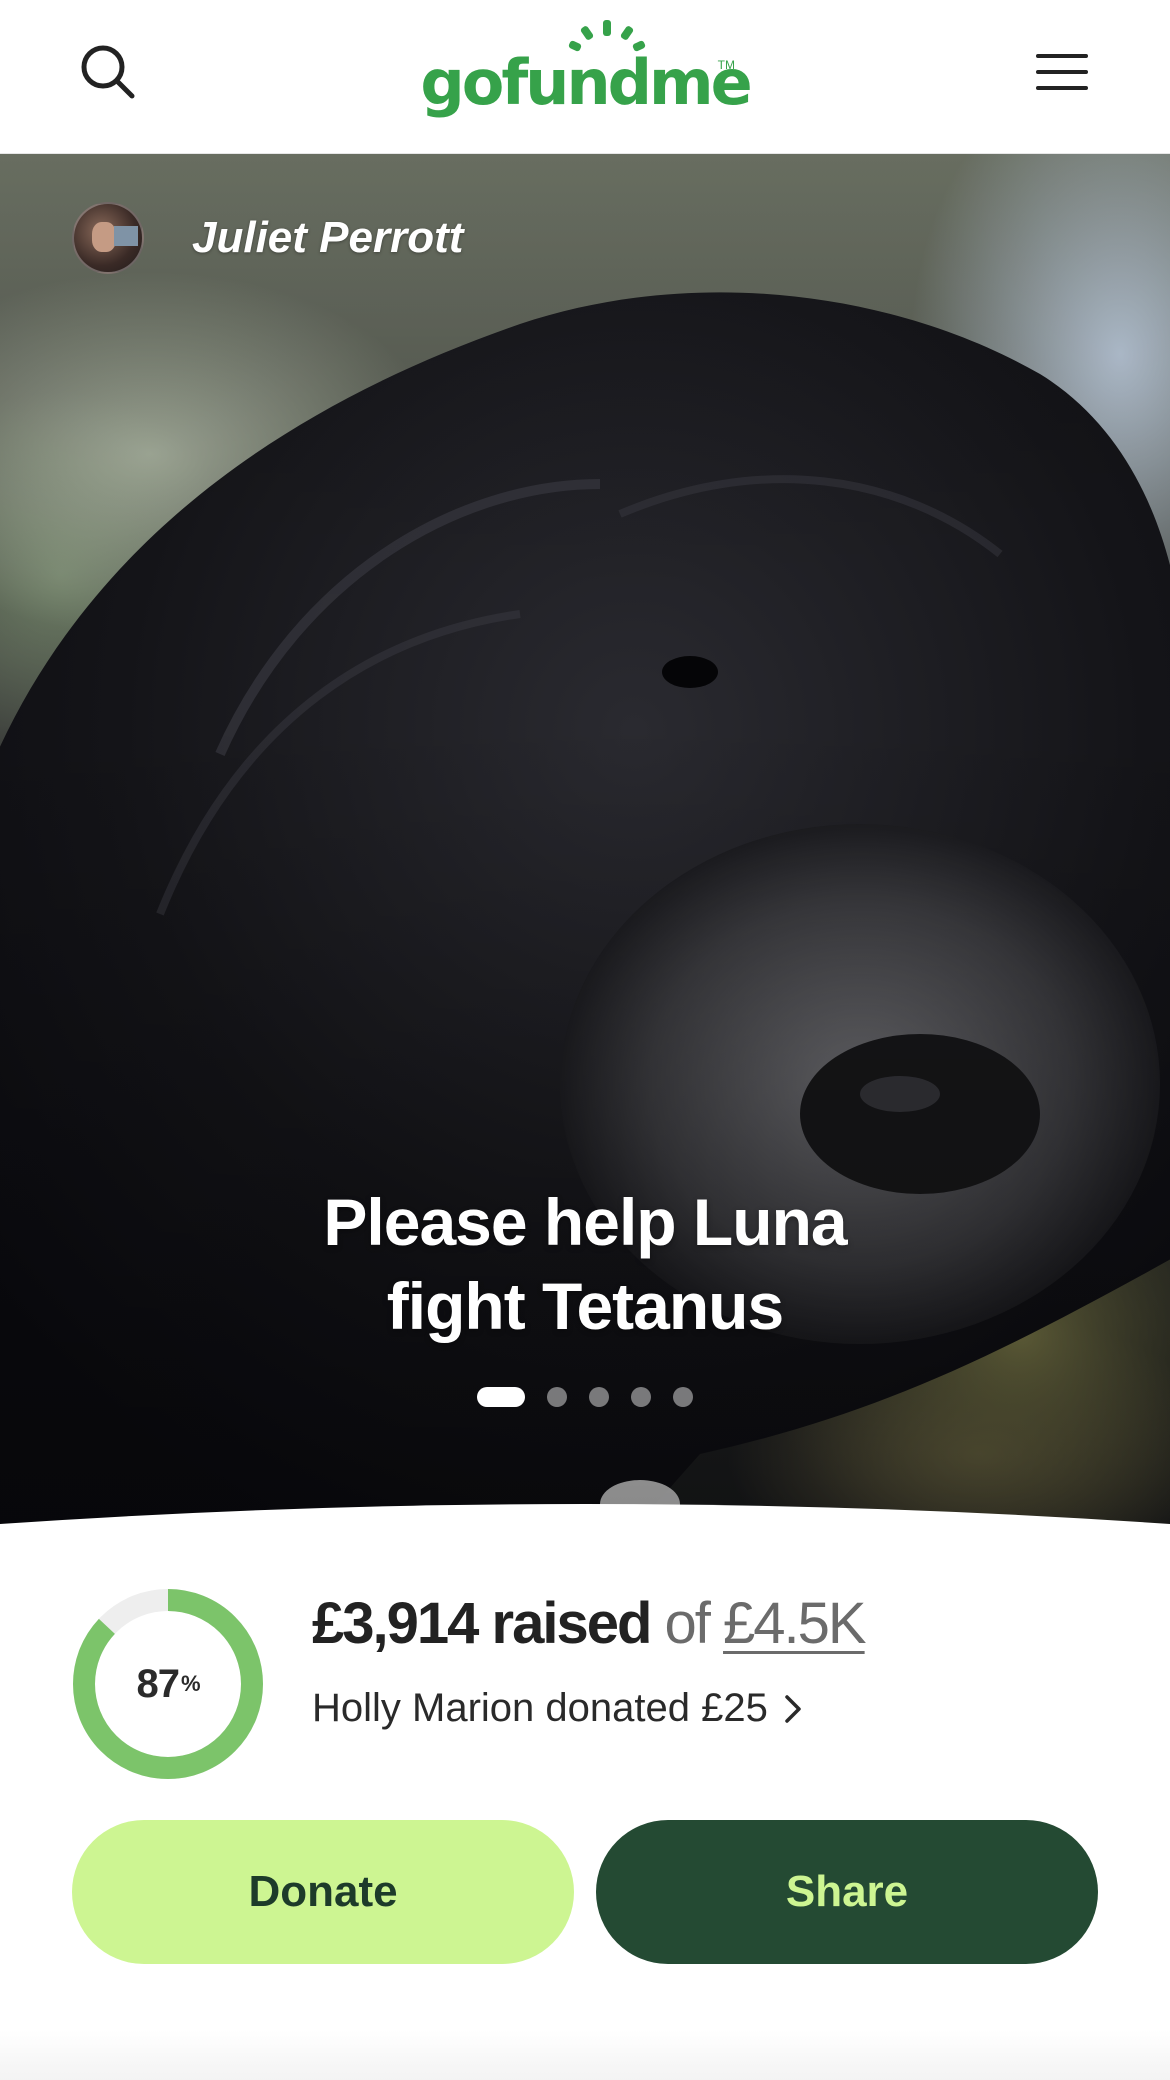  I want to click on fundraiser-title: Please help Luna fight Tetanus, so click(585, 1264).